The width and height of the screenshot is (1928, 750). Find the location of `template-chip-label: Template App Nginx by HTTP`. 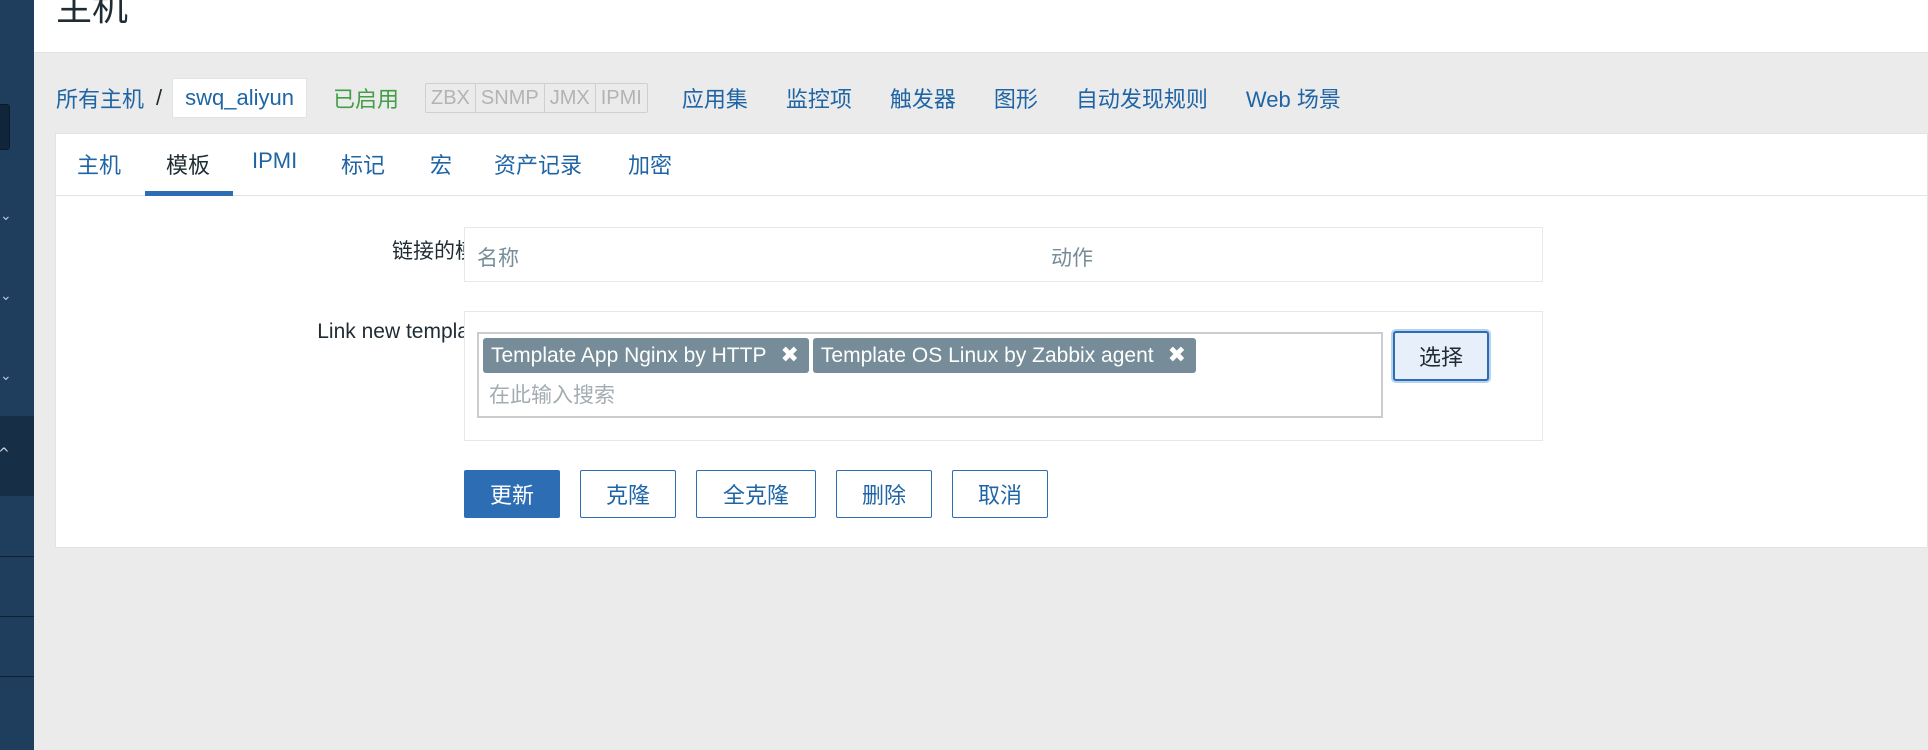

template-chip-label: Template App Nginx by HTTP is located at coordinates (629, 355).